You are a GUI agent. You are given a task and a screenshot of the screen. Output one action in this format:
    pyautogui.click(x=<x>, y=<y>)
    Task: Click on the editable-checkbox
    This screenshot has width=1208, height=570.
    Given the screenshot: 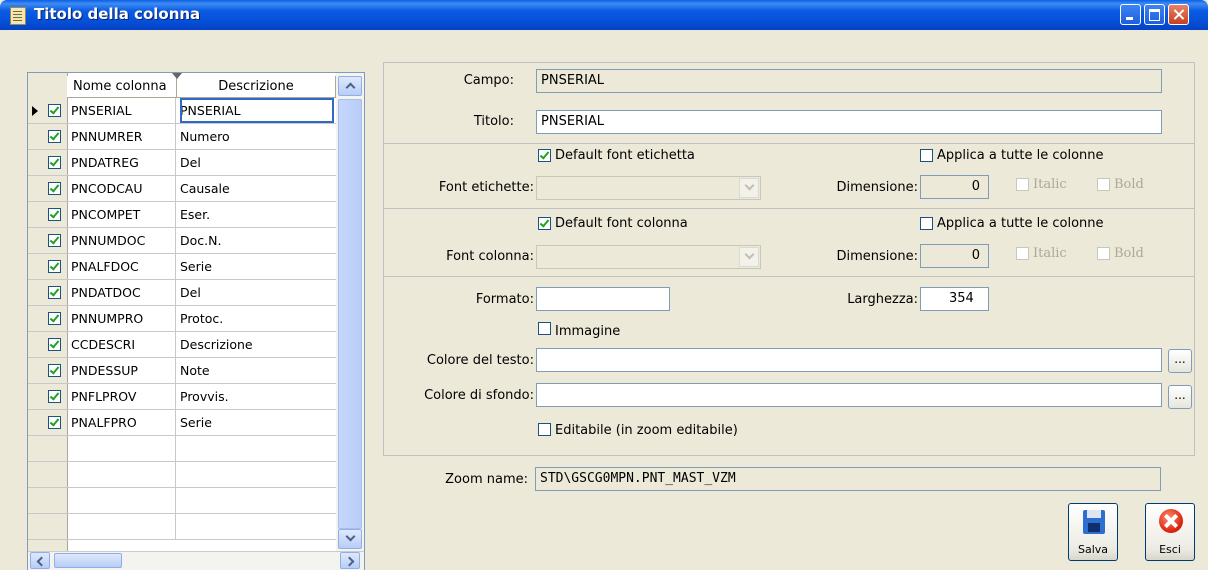 What is the action you would take?
    pyautogui.click(x=544, y=429)
    